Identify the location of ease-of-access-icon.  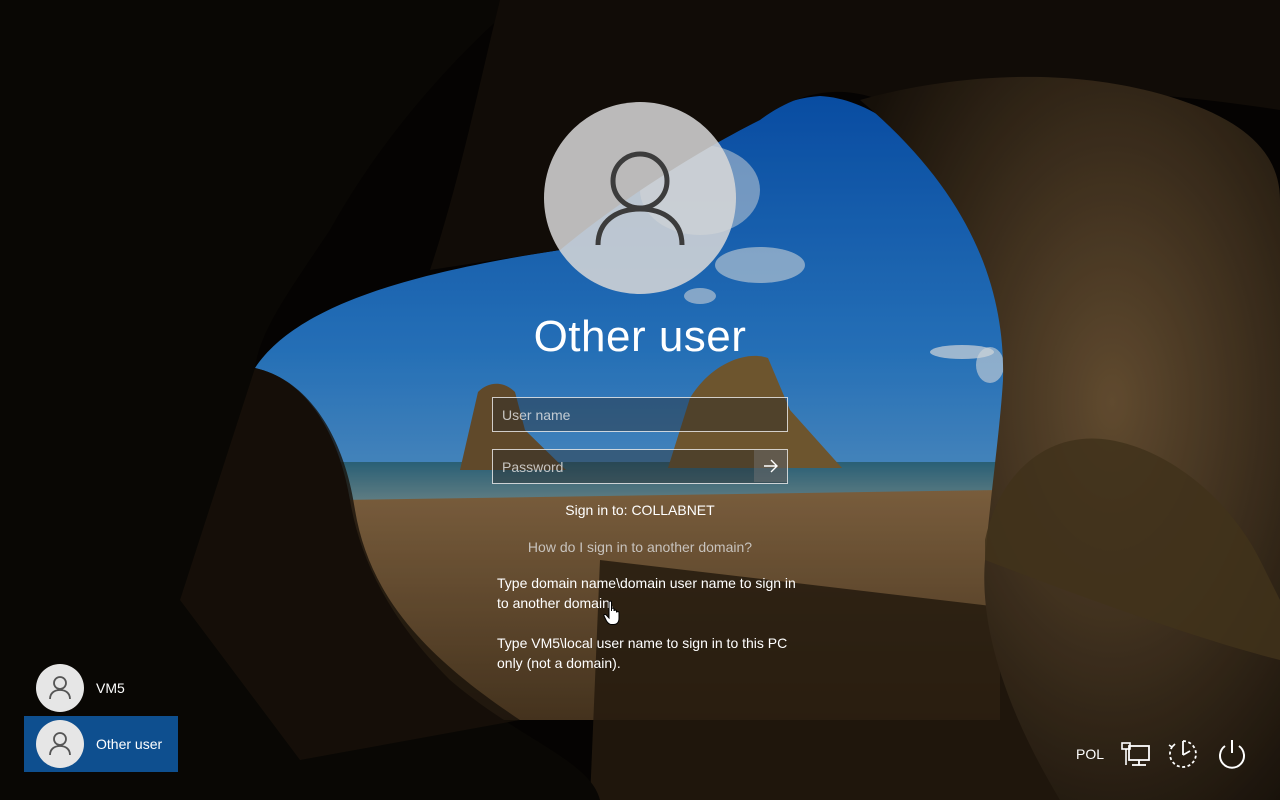
(1183, 754).